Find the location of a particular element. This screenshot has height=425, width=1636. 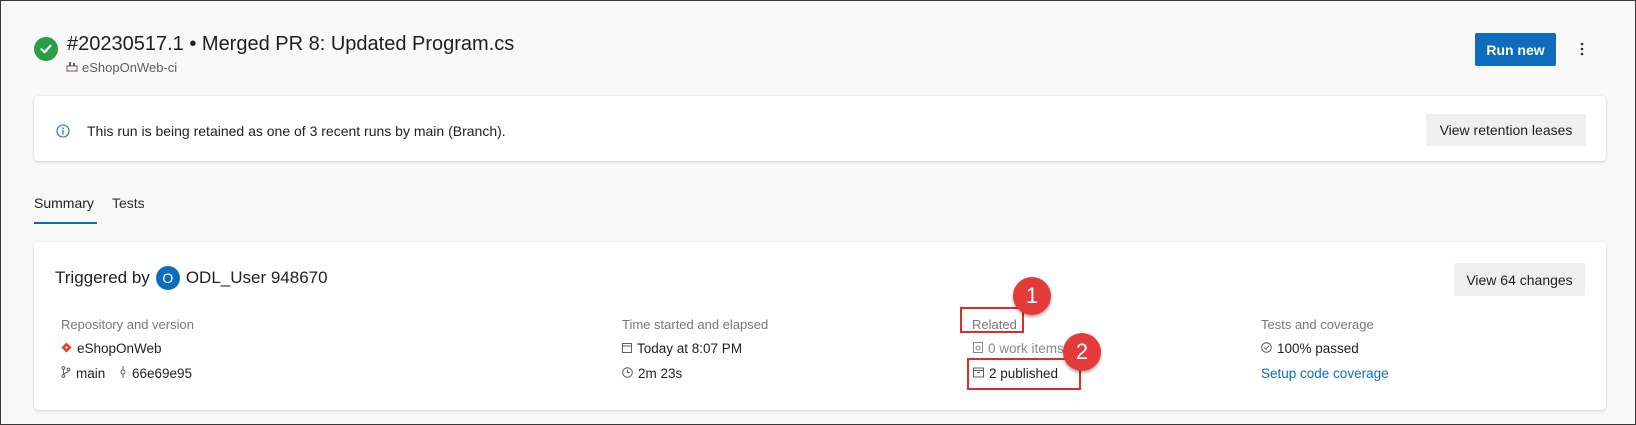

repository-name: eShopOnWeb is located at coordinates (119, 348).